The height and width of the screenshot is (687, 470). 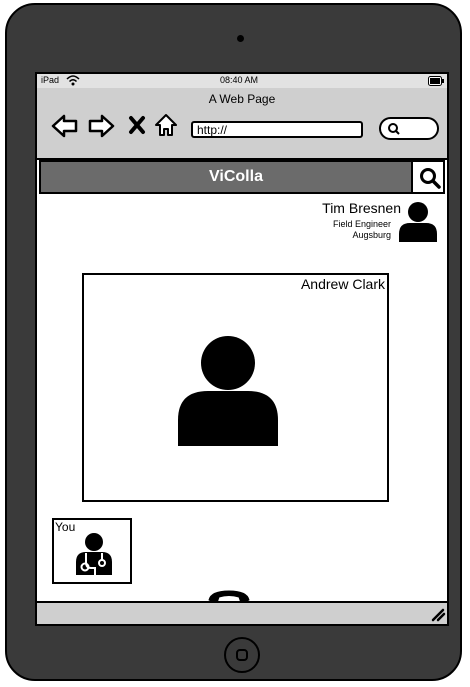 What do you see at coordinates (228, 392) in the screenshot?
I see `user-icon` at bounding box center [228, 392].